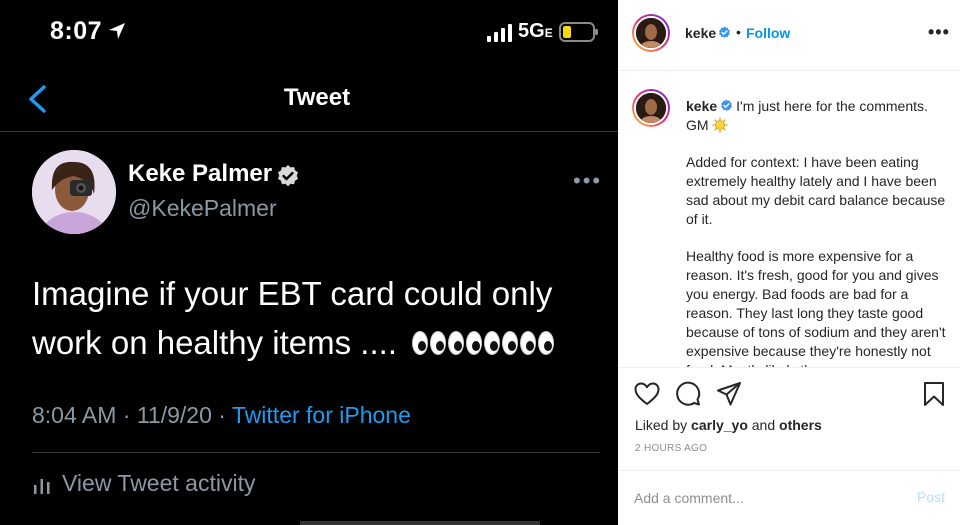 This screenshot has height=525, width=960. I want to click on tweet-meta: 8:04 AM · 11/9/20 · Twitter for iPhone, so click(221, 415).